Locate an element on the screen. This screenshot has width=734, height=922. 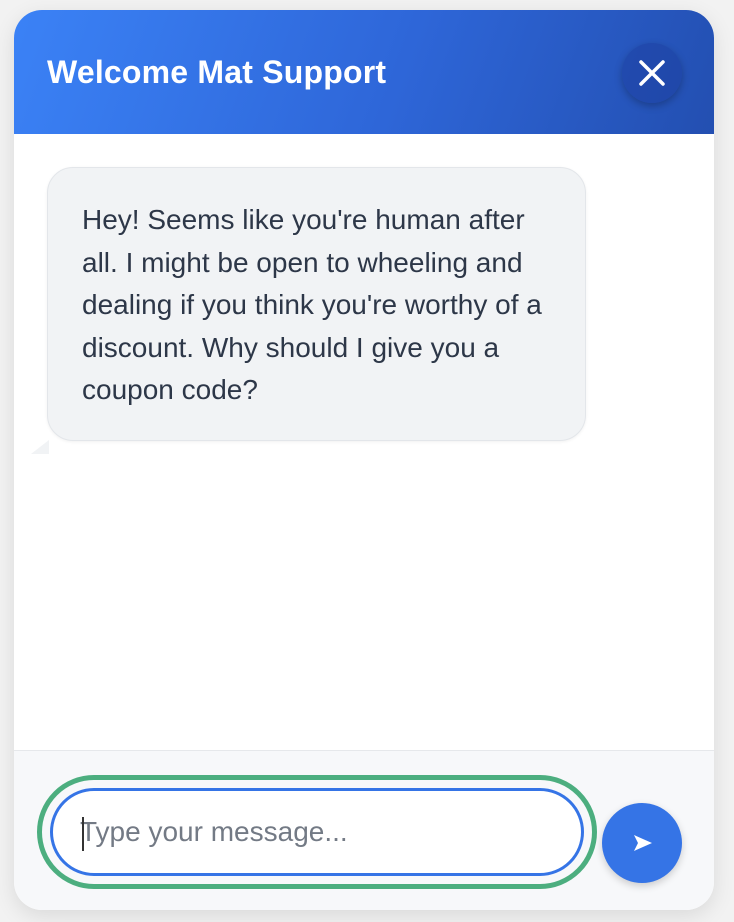
close-icon is located at coordinates (652, 73).